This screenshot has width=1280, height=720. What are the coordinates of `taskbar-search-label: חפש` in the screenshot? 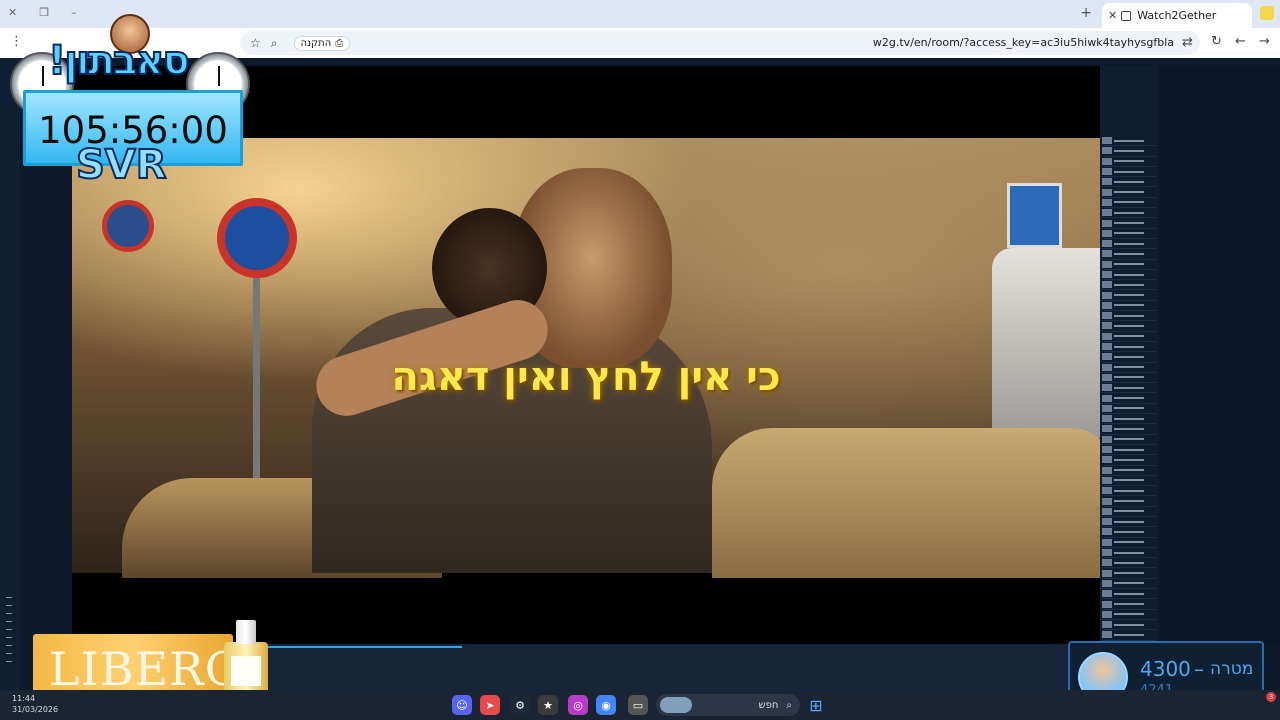 It's located at (768, 705).